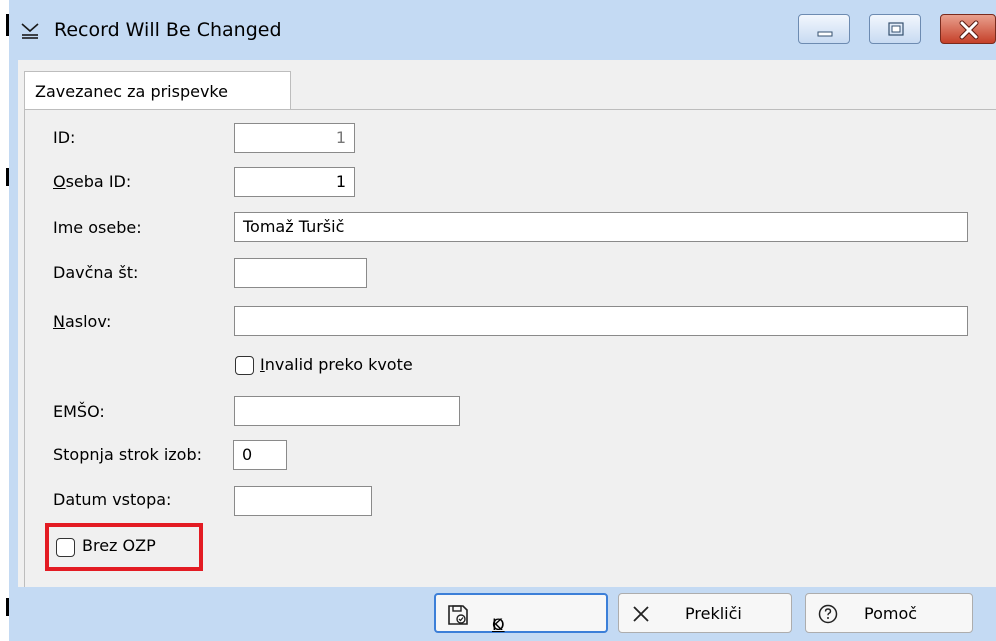 The image size is (996, 641). I want to click on window-title: Record Will Be Changed, so click(168, 30).